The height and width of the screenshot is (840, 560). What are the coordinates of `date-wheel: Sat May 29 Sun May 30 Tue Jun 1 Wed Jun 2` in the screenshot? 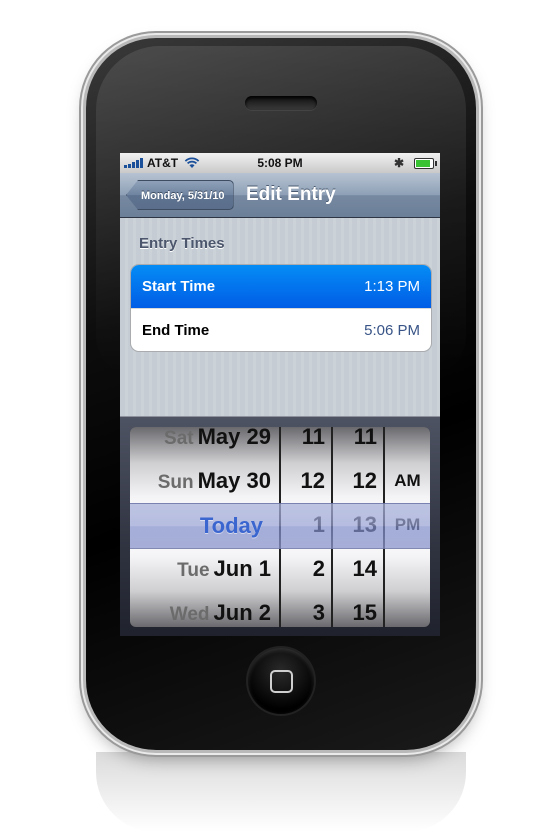 It's located at (204, 527).